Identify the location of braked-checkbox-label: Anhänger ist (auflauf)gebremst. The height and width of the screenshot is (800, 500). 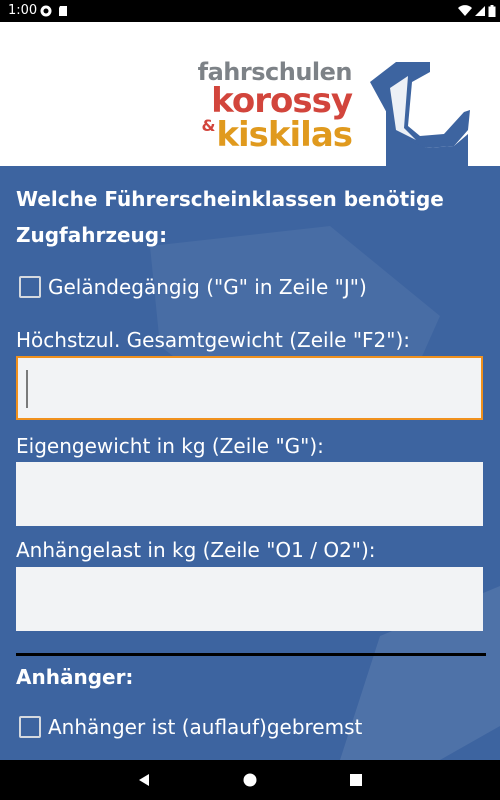
(205, 727).